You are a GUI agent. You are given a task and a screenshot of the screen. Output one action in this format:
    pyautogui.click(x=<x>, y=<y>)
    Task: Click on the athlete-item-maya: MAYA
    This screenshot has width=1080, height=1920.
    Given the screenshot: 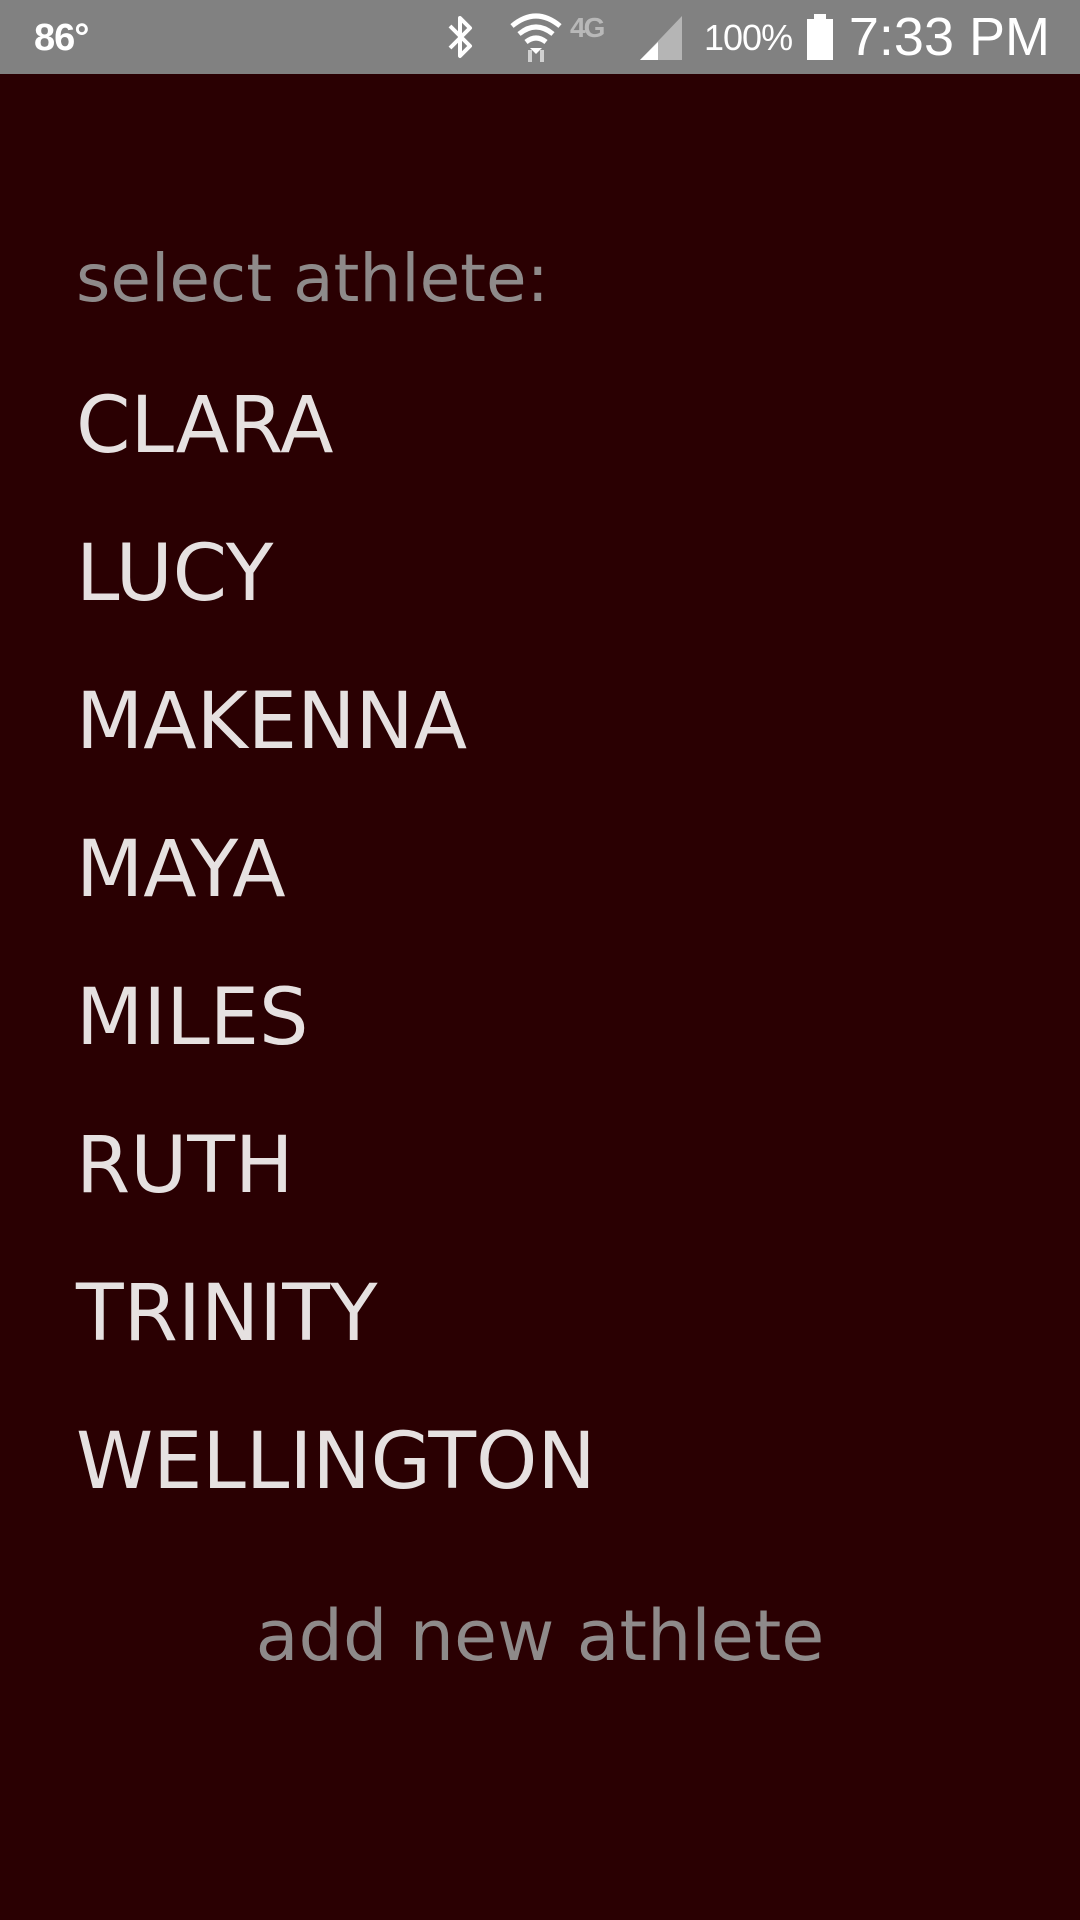 What is the action you would take?
    pyautogui.click(x=336, y=894)
    